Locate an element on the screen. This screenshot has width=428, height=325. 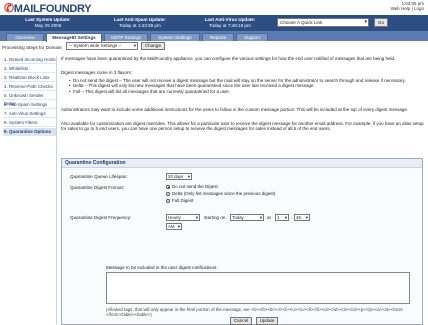
radio-selected-icon is located at coordinates (168, 186).